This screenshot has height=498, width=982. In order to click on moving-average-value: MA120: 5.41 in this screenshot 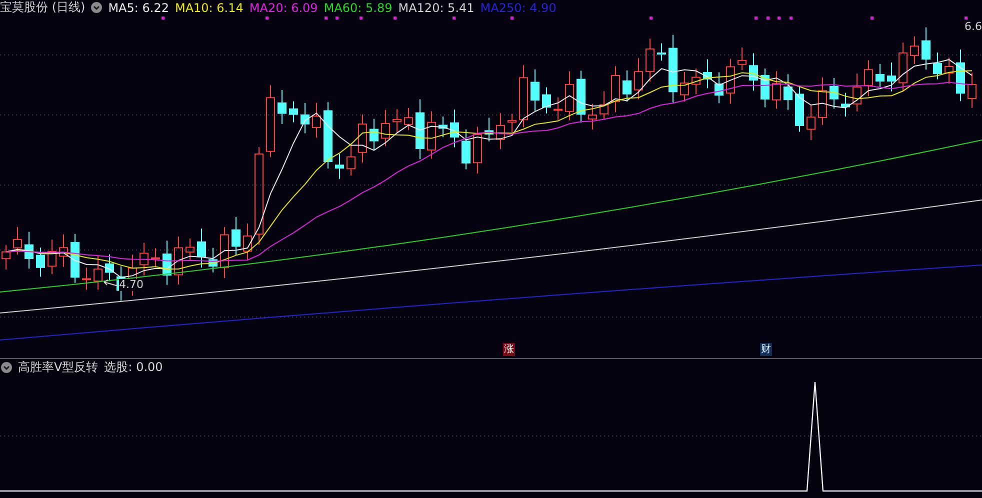, I will do `click(436, 7)`.